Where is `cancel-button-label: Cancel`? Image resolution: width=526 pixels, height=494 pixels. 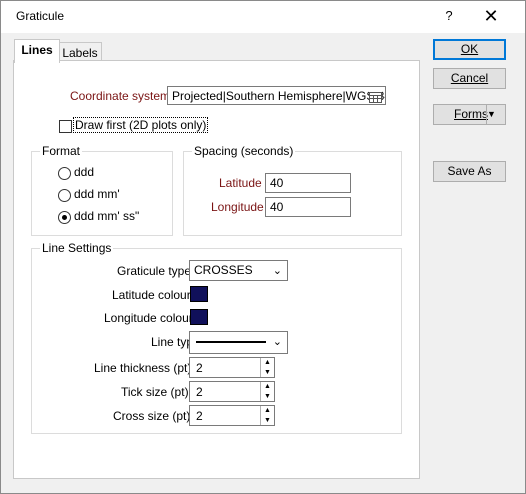 cancel-button-label: Cancel is located at coordinates (469, 78).